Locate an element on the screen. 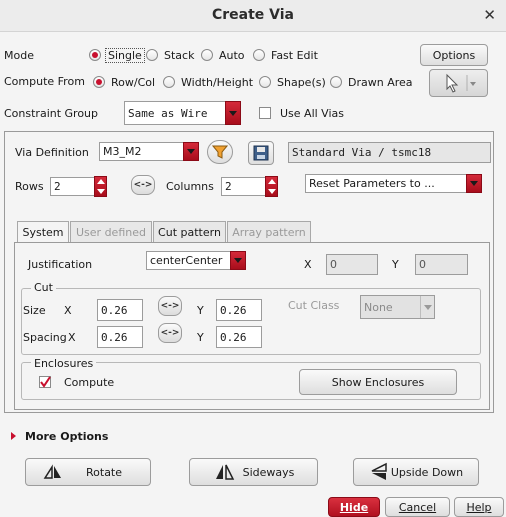  title-bar: Create Via ✕ is located at coordinates (253, 16).